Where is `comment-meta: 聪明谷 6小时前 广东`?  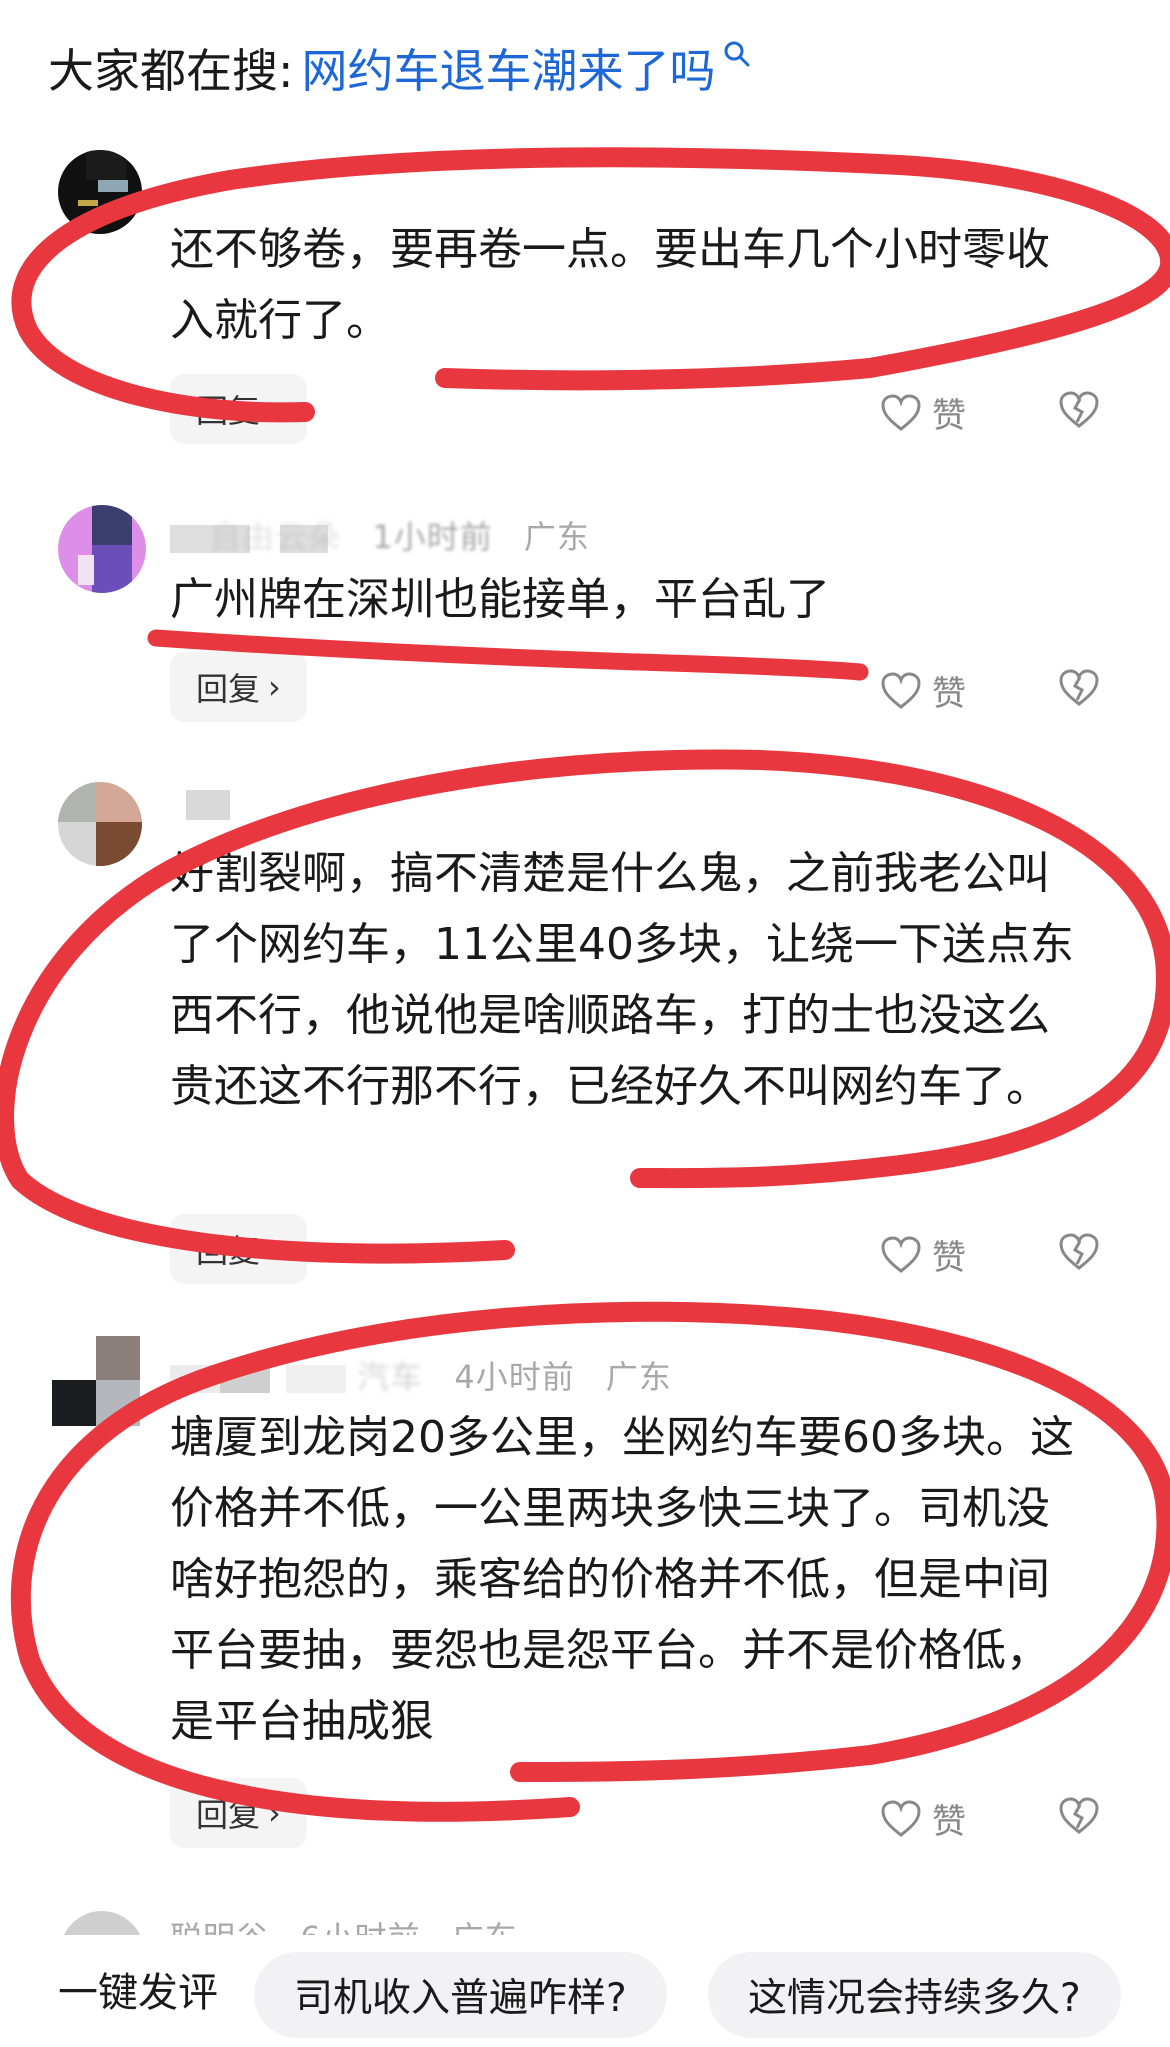
comment-meta: 聪明谷 6小时前 广东 is located at coordinates (344, 1924).